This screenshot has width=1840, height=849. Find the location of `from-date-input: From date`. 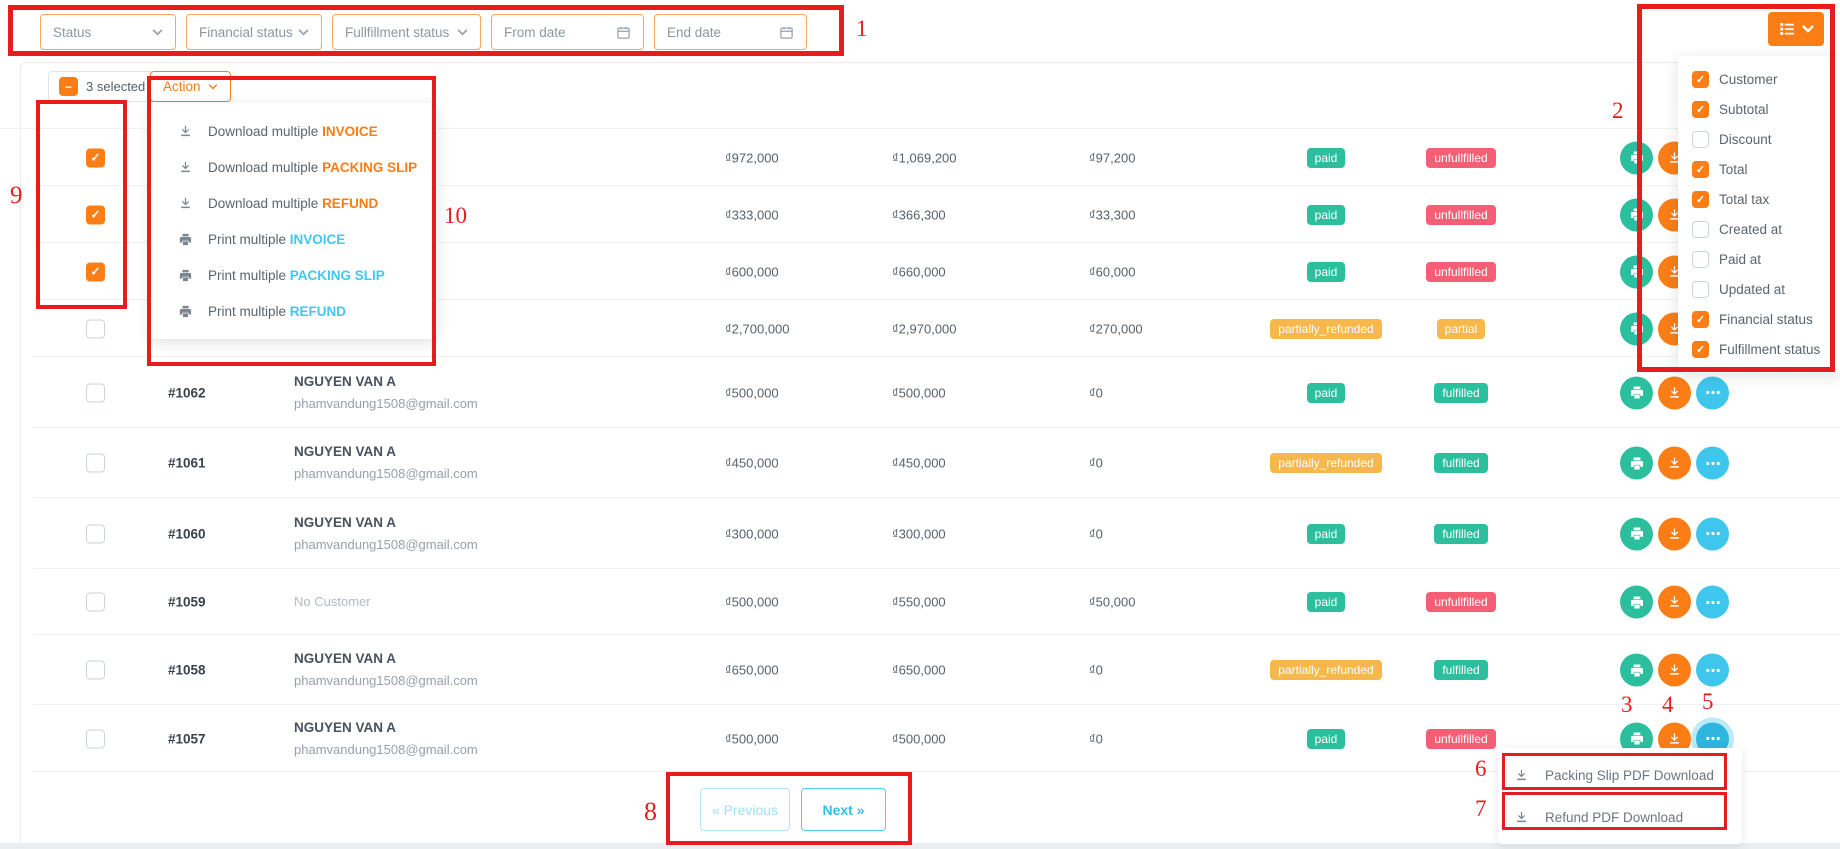

from-date-input: From date is located at coordinates (567, 32).